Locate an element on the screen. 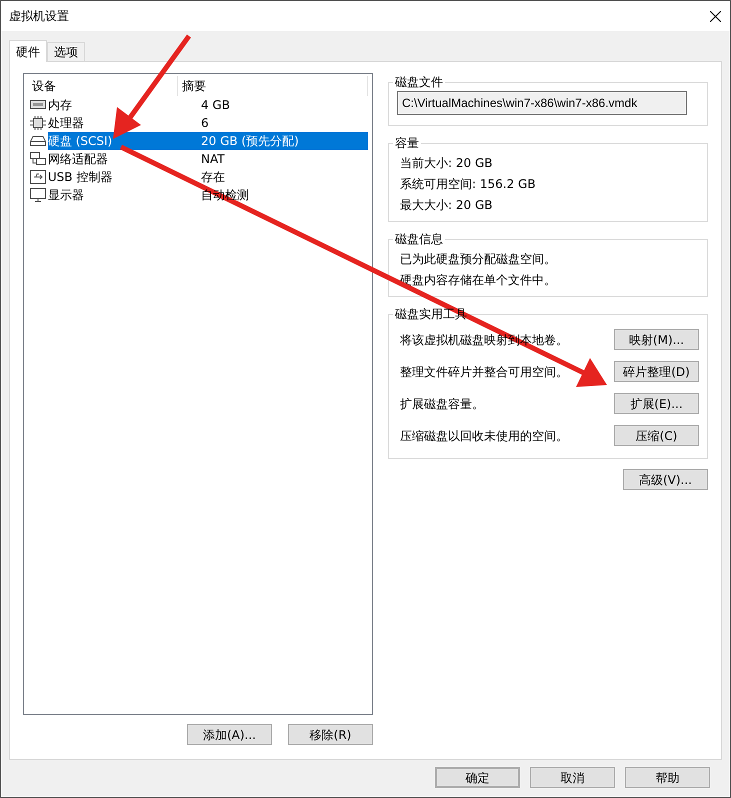 The height and width of the screenshot is (798, 731). close-icon is located at coordinates (715, 16).